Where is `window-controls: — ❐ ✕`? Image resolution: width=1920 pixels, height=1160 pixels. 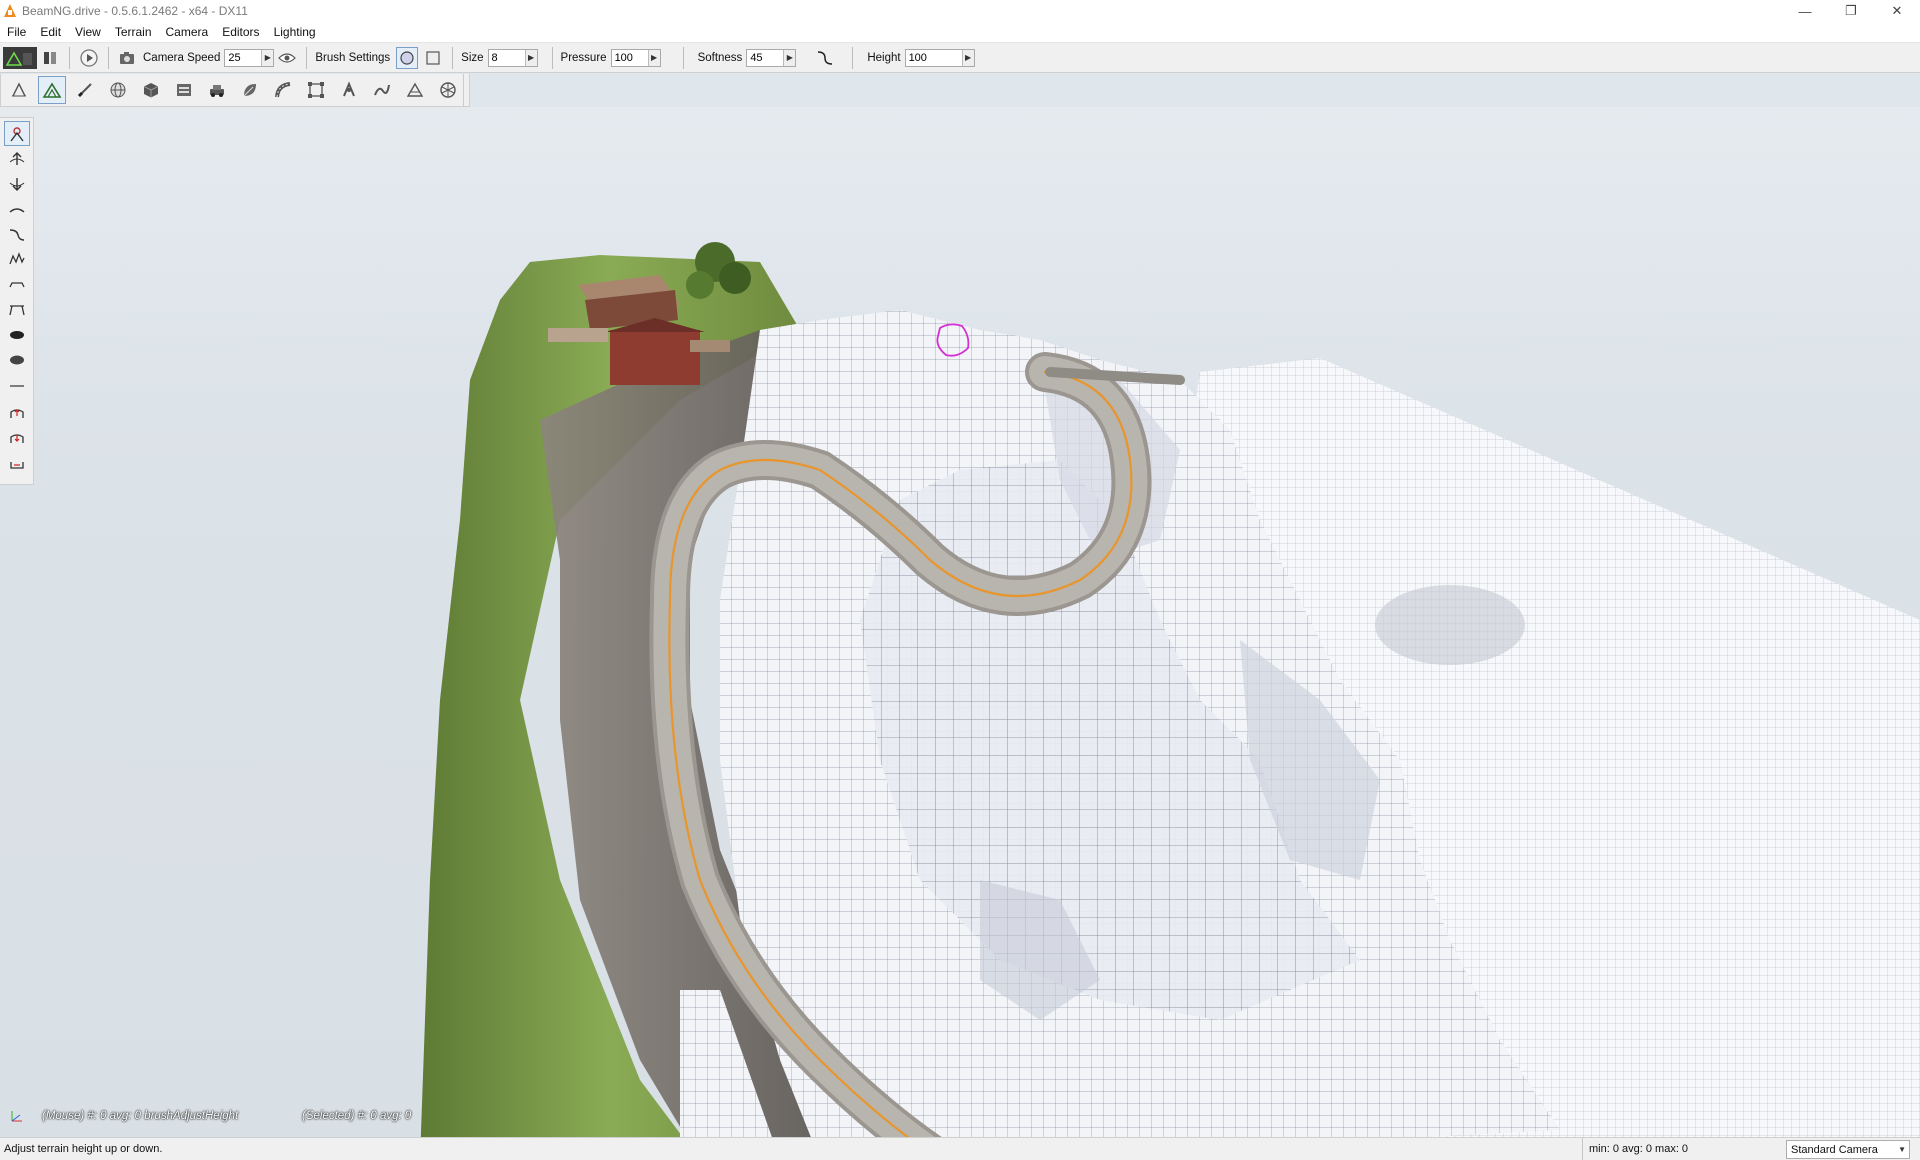 window-controls: — ❐ ✕ is located at coordinates (1851, 11).